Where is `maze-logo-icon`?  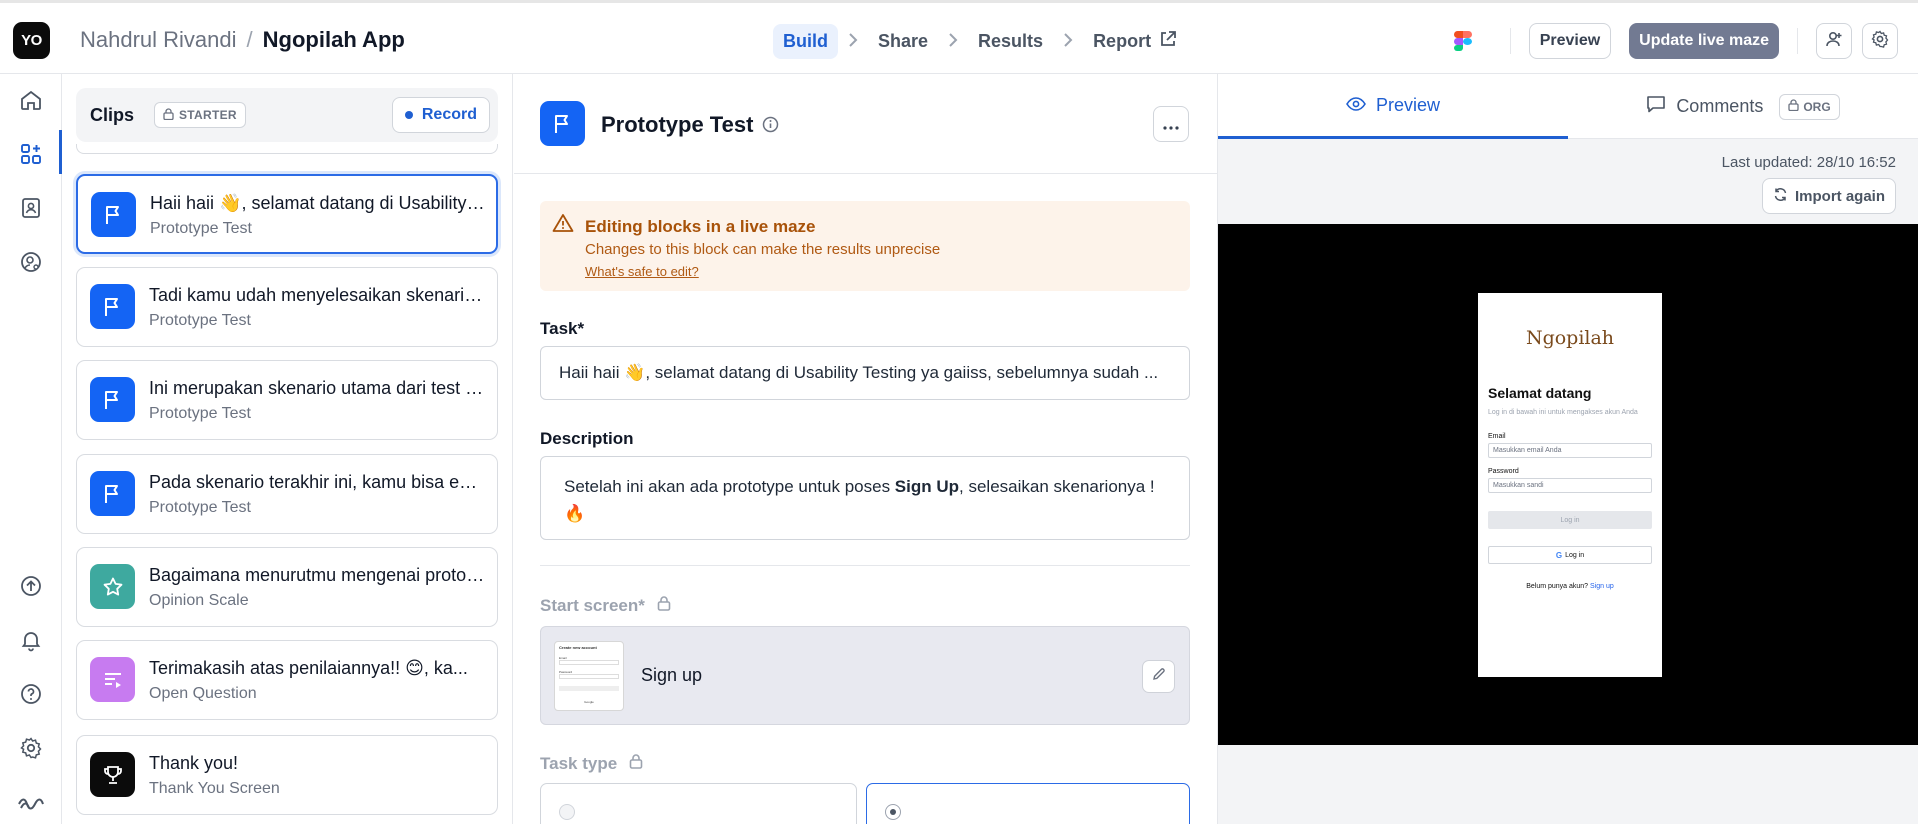 maze-logo-icon is located at coordinates (31, 800).